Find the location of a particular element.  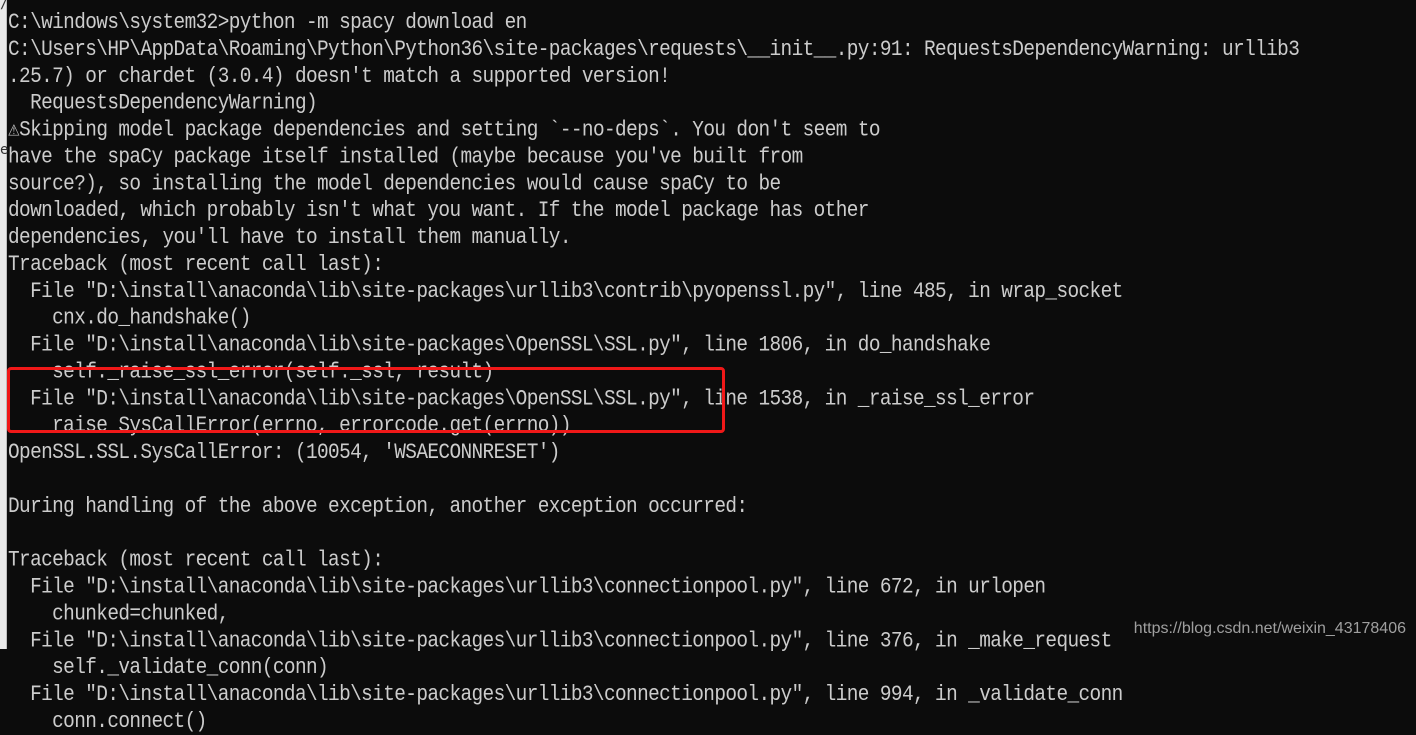

left-window-edge: / e is located at coordinates (4, 324).